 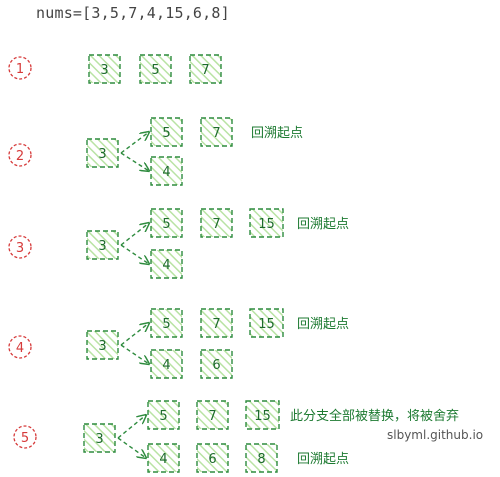 I want to click on step1-num-box-1: 3, so click(x=104, y=69).